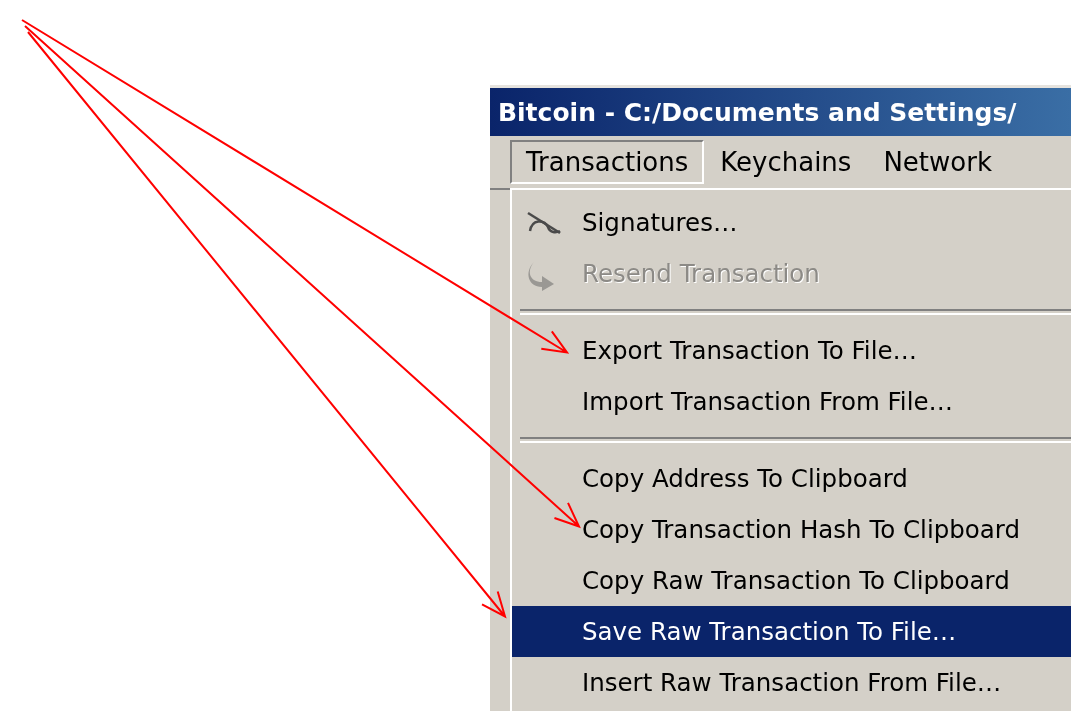 Image resolution: width=1071 pixels, height=711 pixels. I want to click on window-title: Bitcoin - C:/Documents and Settings/, so click(780, 112).